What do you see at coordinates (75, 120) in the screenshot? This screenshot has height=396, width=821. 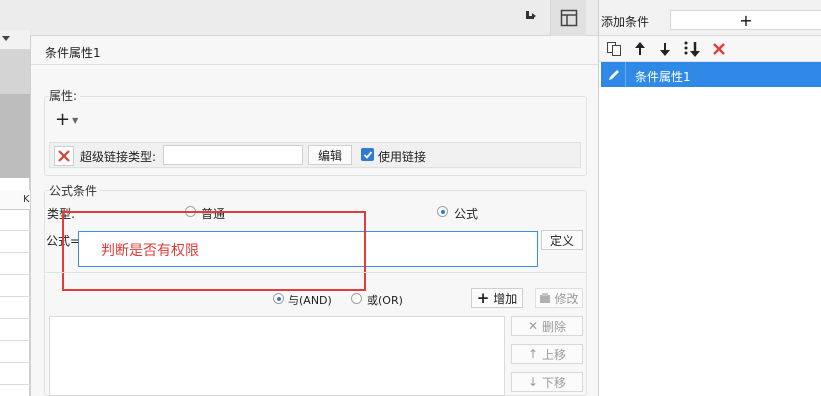 I see `chevron-down-icon: ▼` at bounding box center [75, 120].